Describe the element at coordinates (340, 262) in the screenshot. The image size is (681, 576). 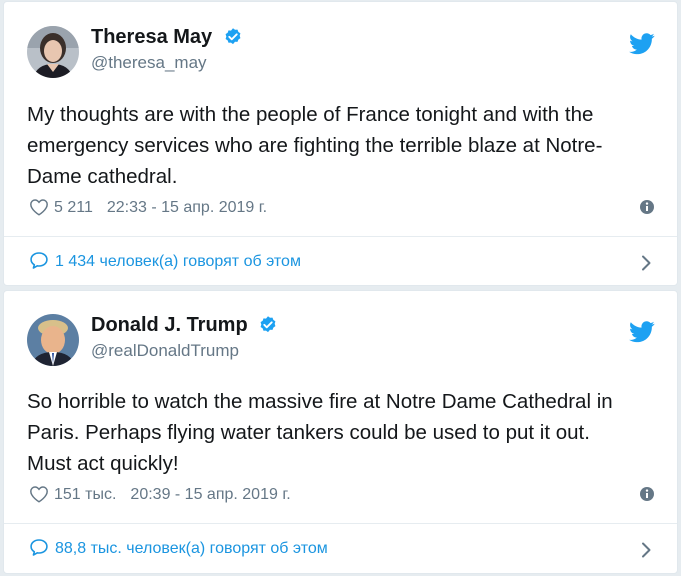
I see `replies-link: 1 434 человек(а) говорят об этом` at that location.